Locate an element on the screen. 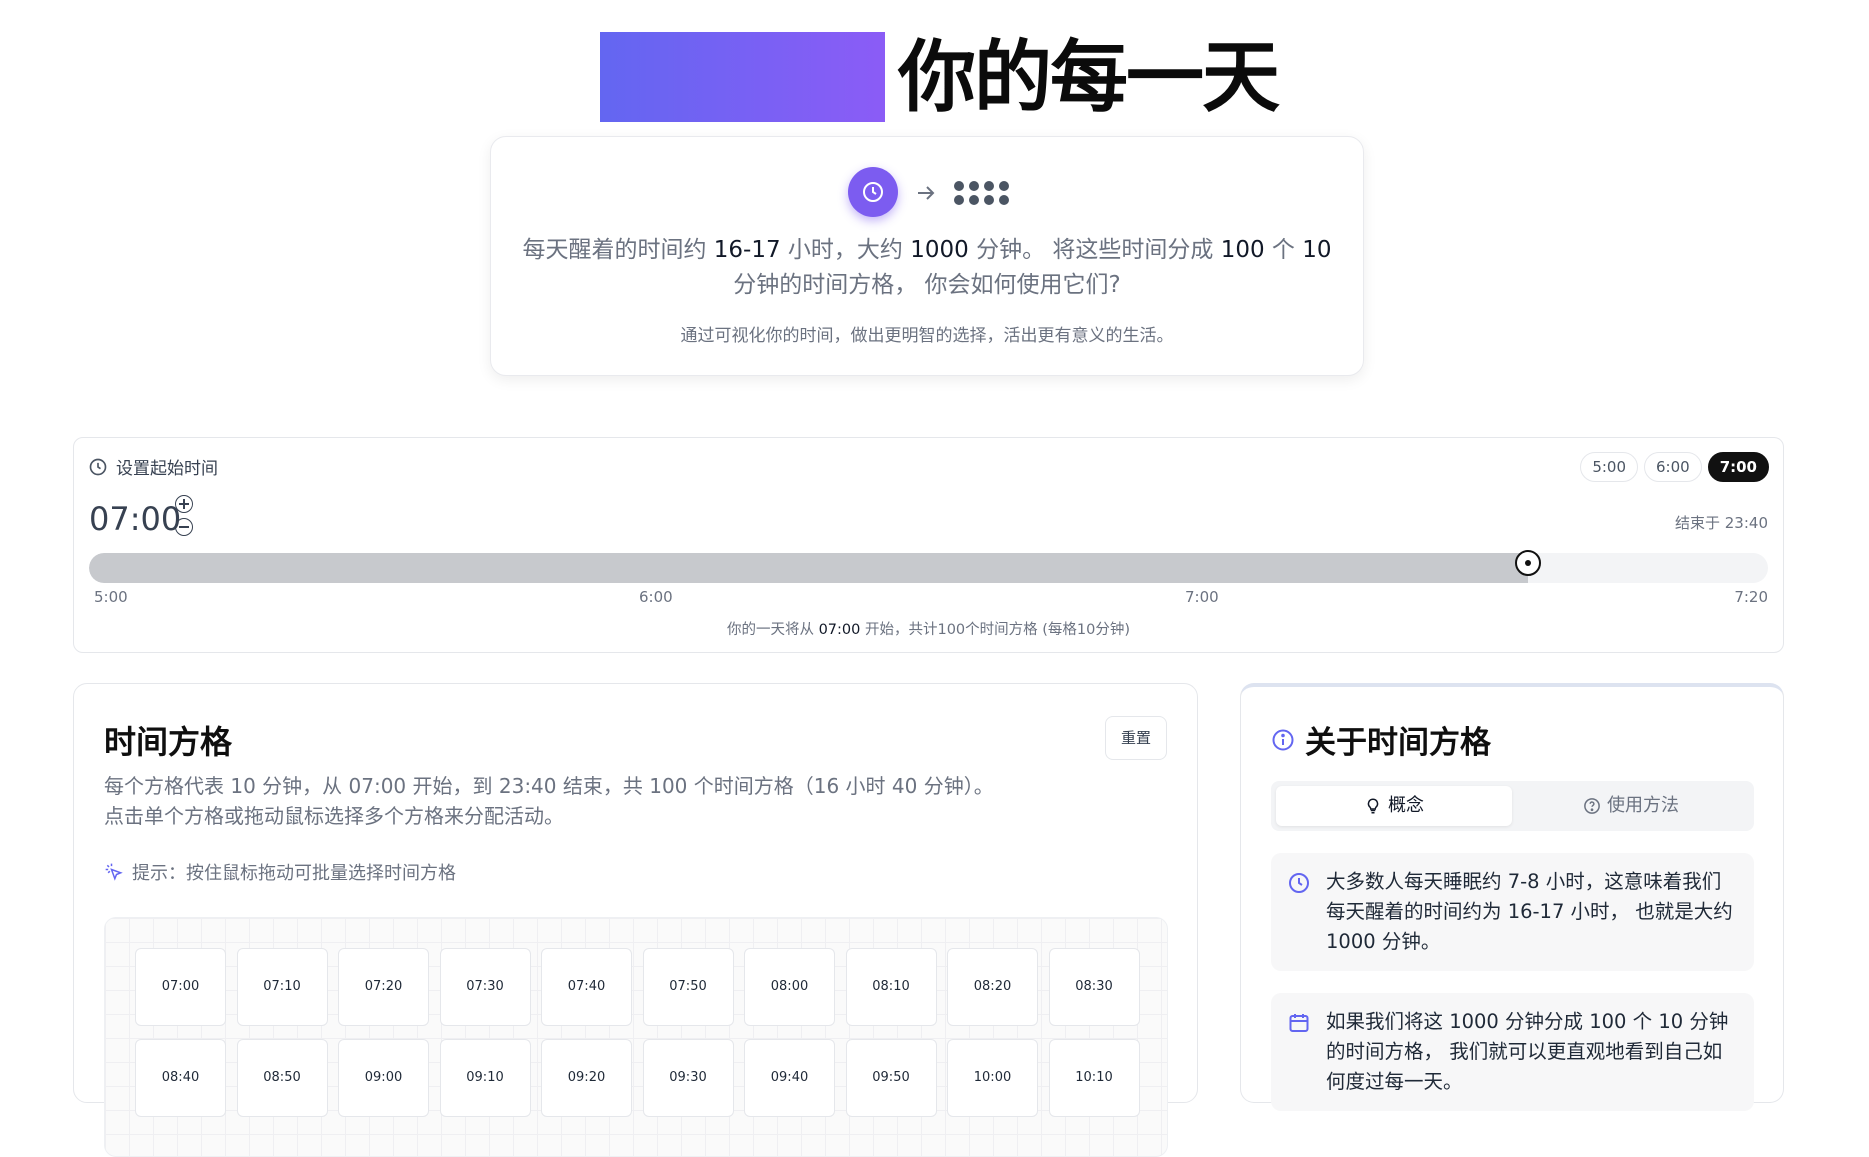  time-cell: 07:10 is located at coordinates (282, 987).